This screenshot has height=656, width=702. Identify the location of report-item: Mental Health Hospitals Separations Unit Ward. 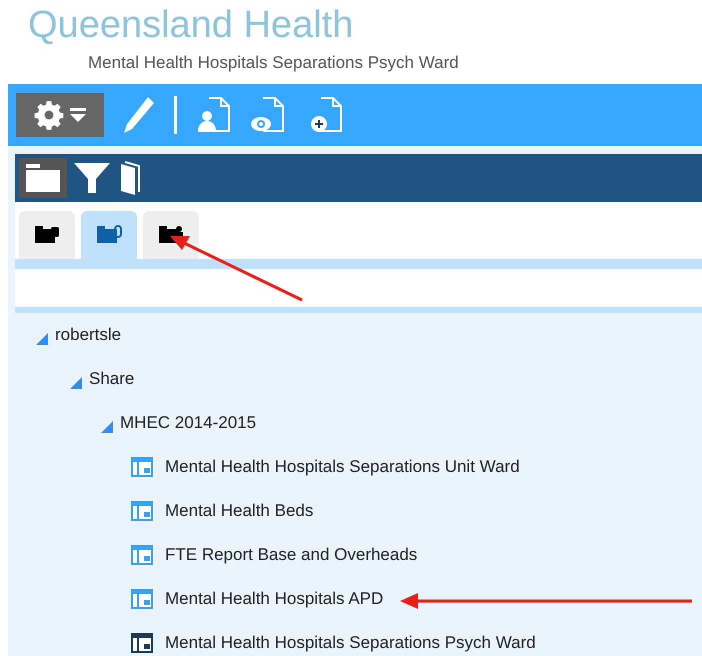
(342, 467).